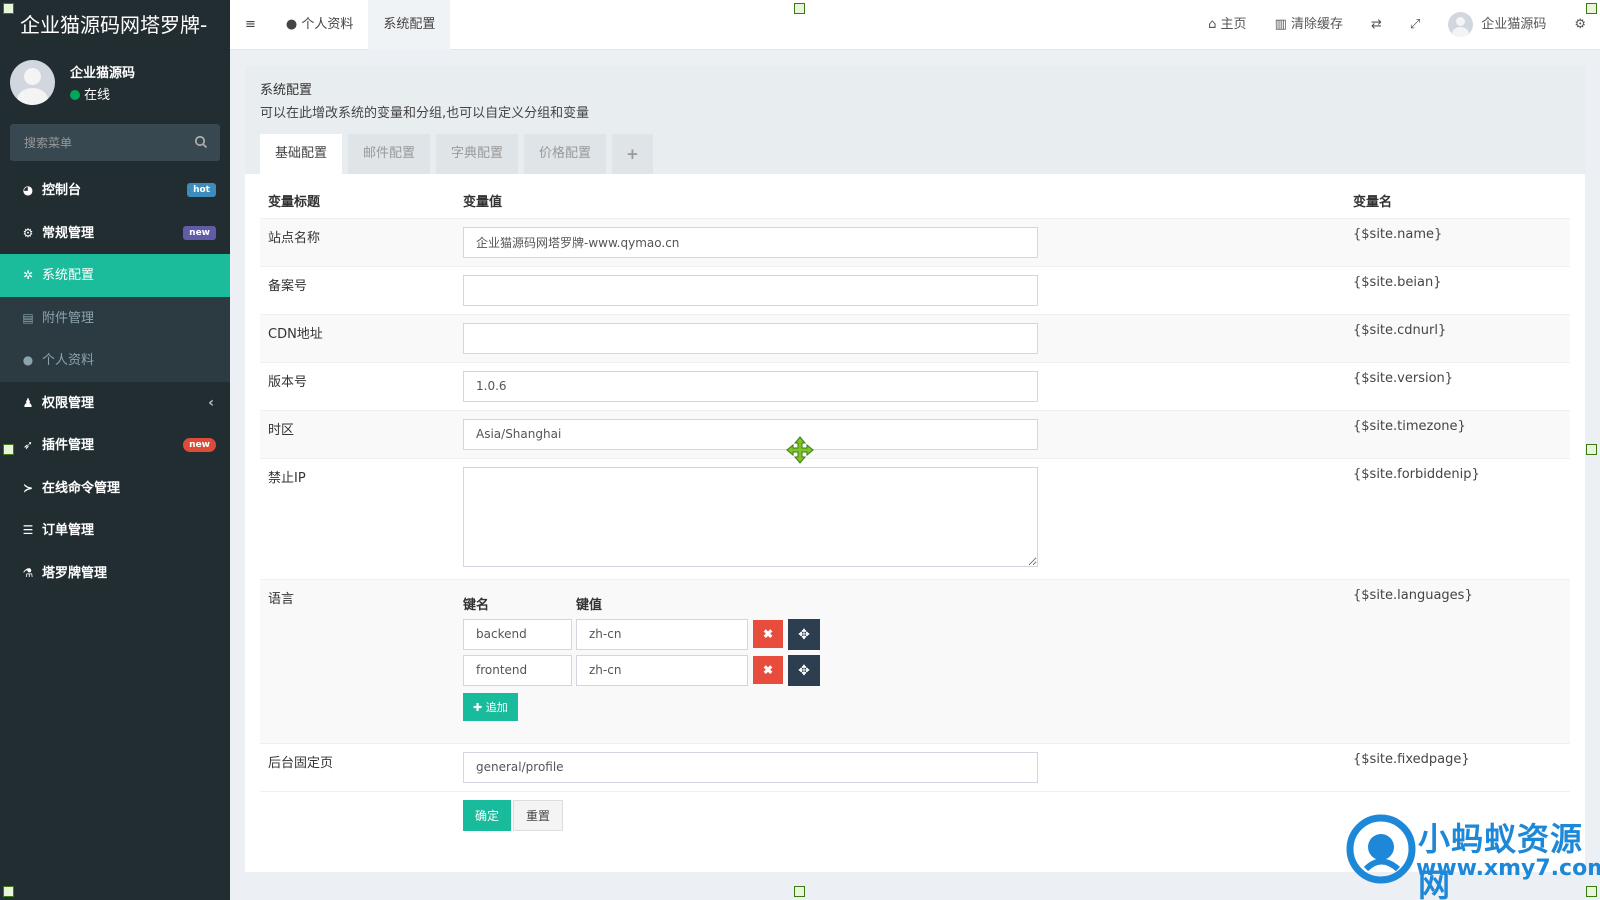 Image resolution: width=1600 pixels, height=900 pixels. I want to click on resize-handle-top-right, so click(1591, 8).